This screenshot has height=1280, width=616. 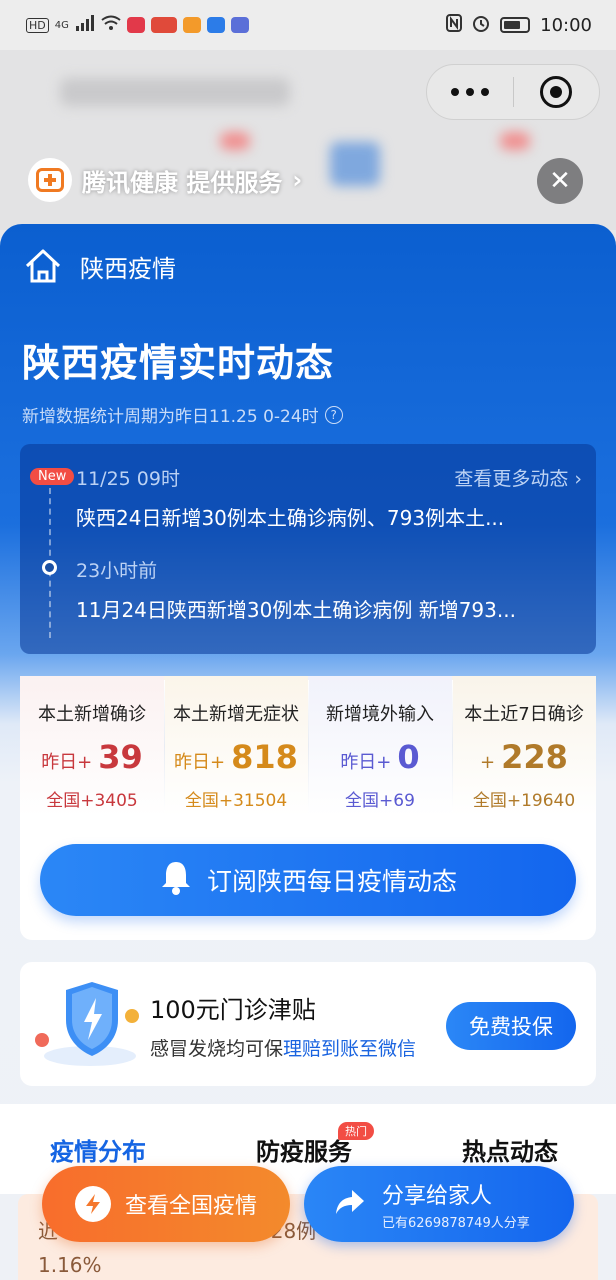 I want to click on help-icon: ?, so click(x=333, y=414).